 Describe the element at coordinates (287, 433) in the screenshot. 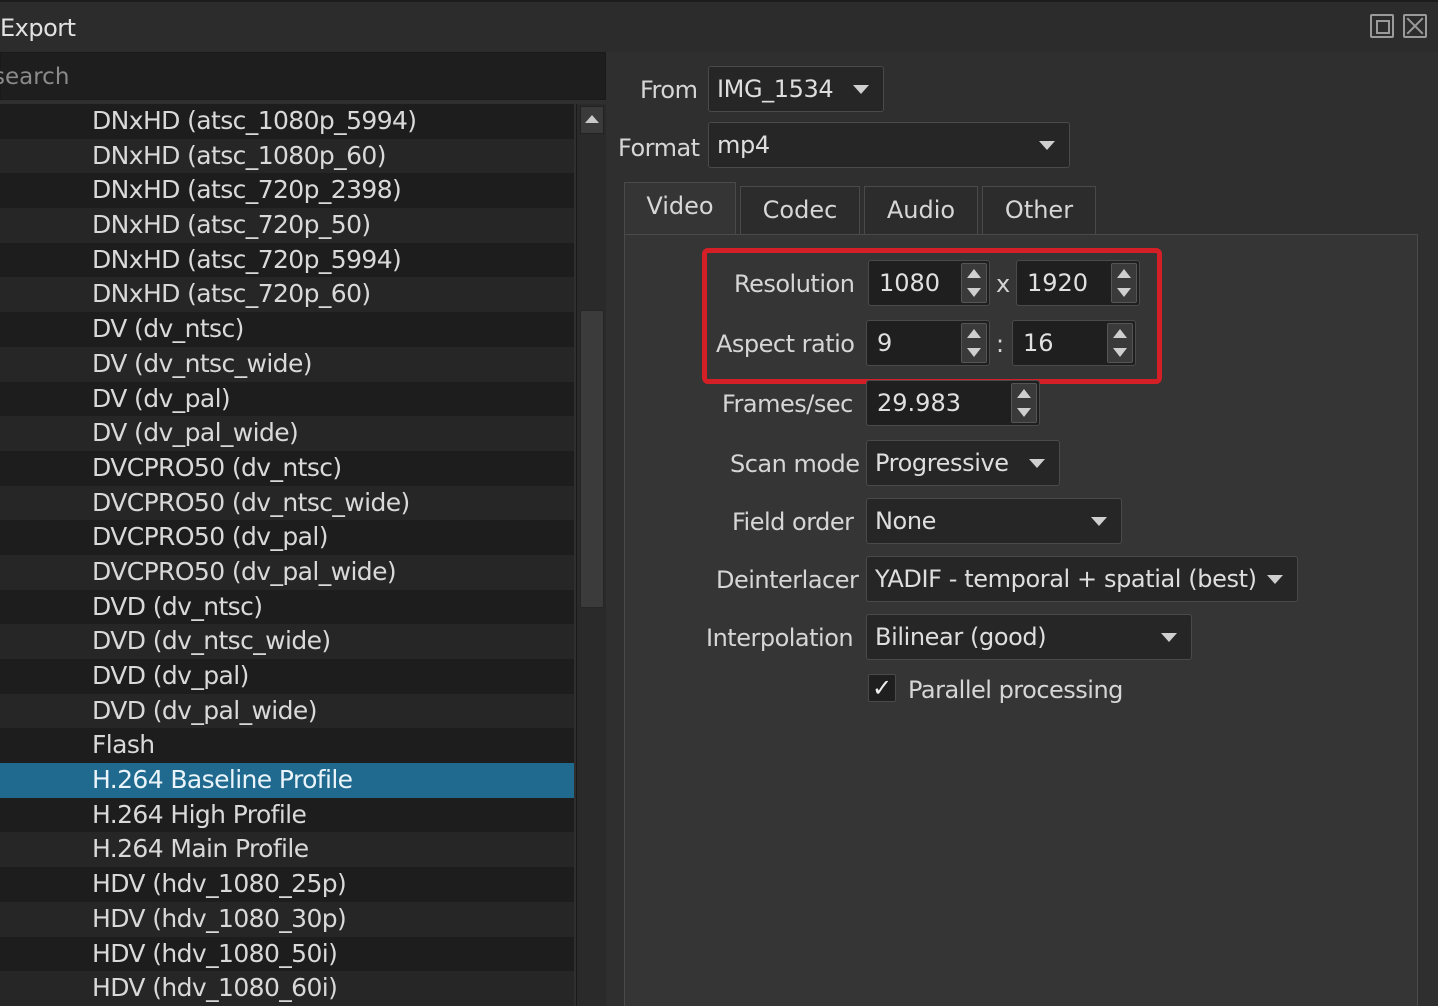

I see `preset-list-item: DV (dv_pal_wide)` at that location.